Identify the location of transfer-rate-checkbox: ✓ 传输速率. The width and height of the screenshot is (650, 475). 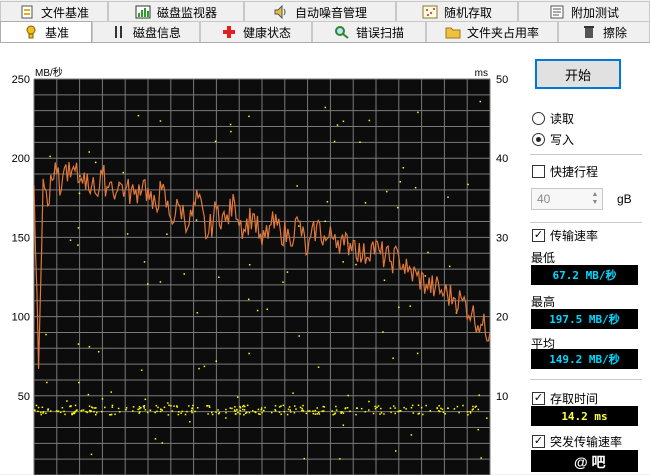
(565, 235).